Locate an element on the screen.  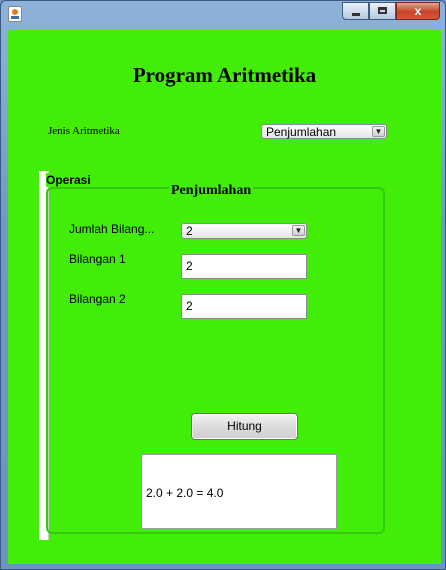
close-button: x is located at coordinates (418, 11).